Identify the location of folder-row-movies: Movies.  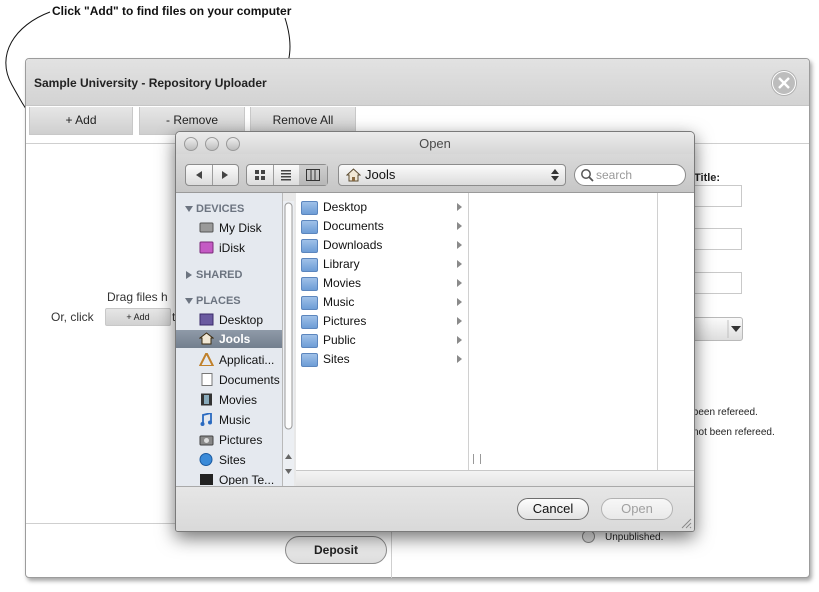
(383, 285).